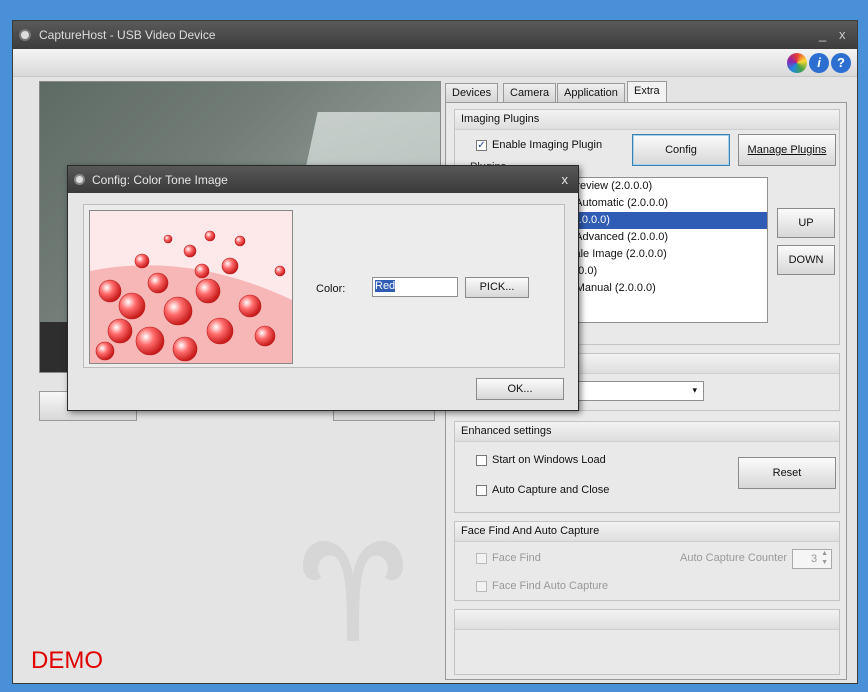 This screenshot has width=868, height=692. I want to click on reset-button: Reset, so click(787, 473).